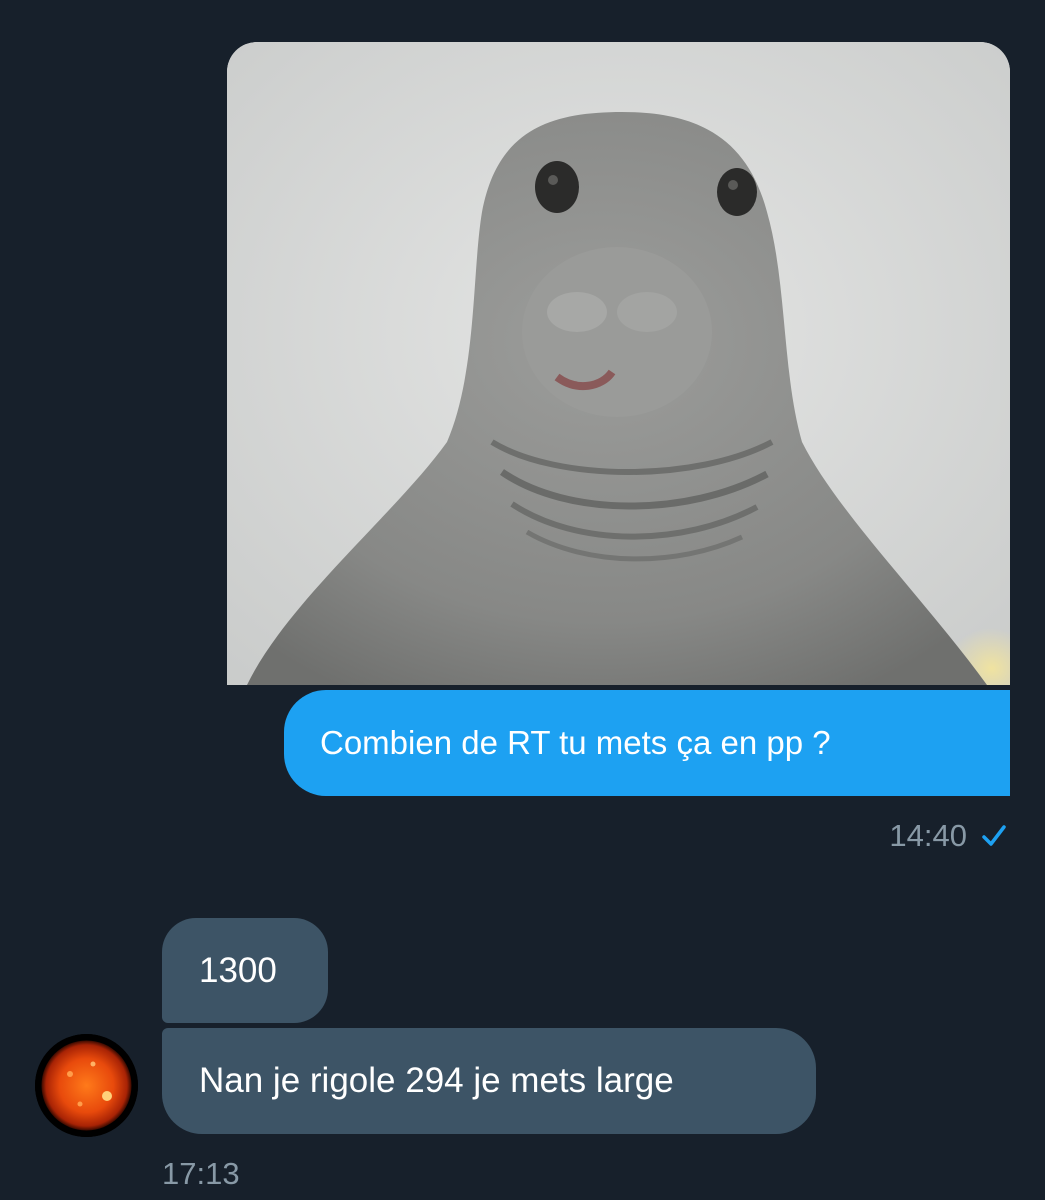 Image resolution: width=1045 pixels, height=1200 pixels. I want to click on sun-avatar-icon, so click(86, 1085).